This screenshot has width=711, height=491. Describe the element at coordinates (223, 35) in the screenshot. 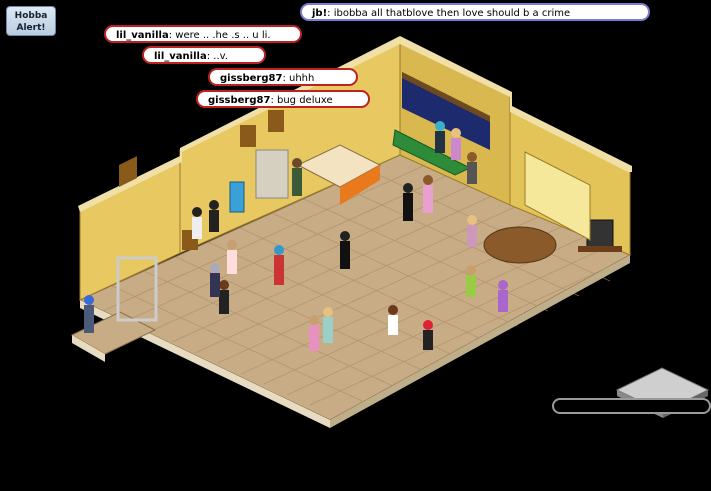

I see `chat-text: were .. .he .s .. u li.` at that location.